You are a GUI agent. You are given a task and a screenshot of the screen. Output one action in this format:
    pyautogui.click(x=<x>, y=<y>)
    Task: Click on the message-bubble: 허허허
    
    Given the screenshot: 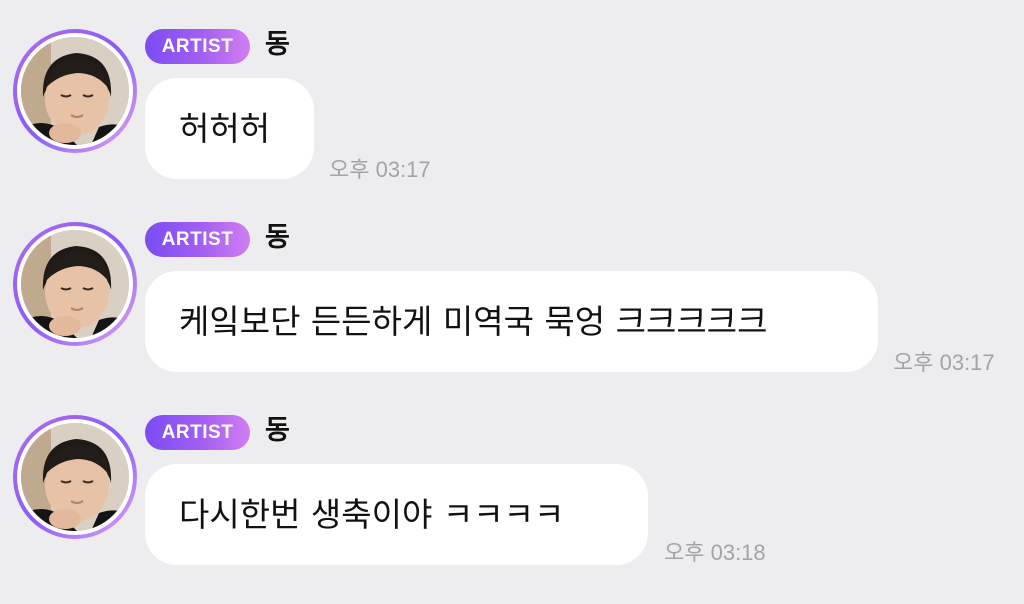 What is the action you would take?
    pyautogui.click(x=229, y=128)
    